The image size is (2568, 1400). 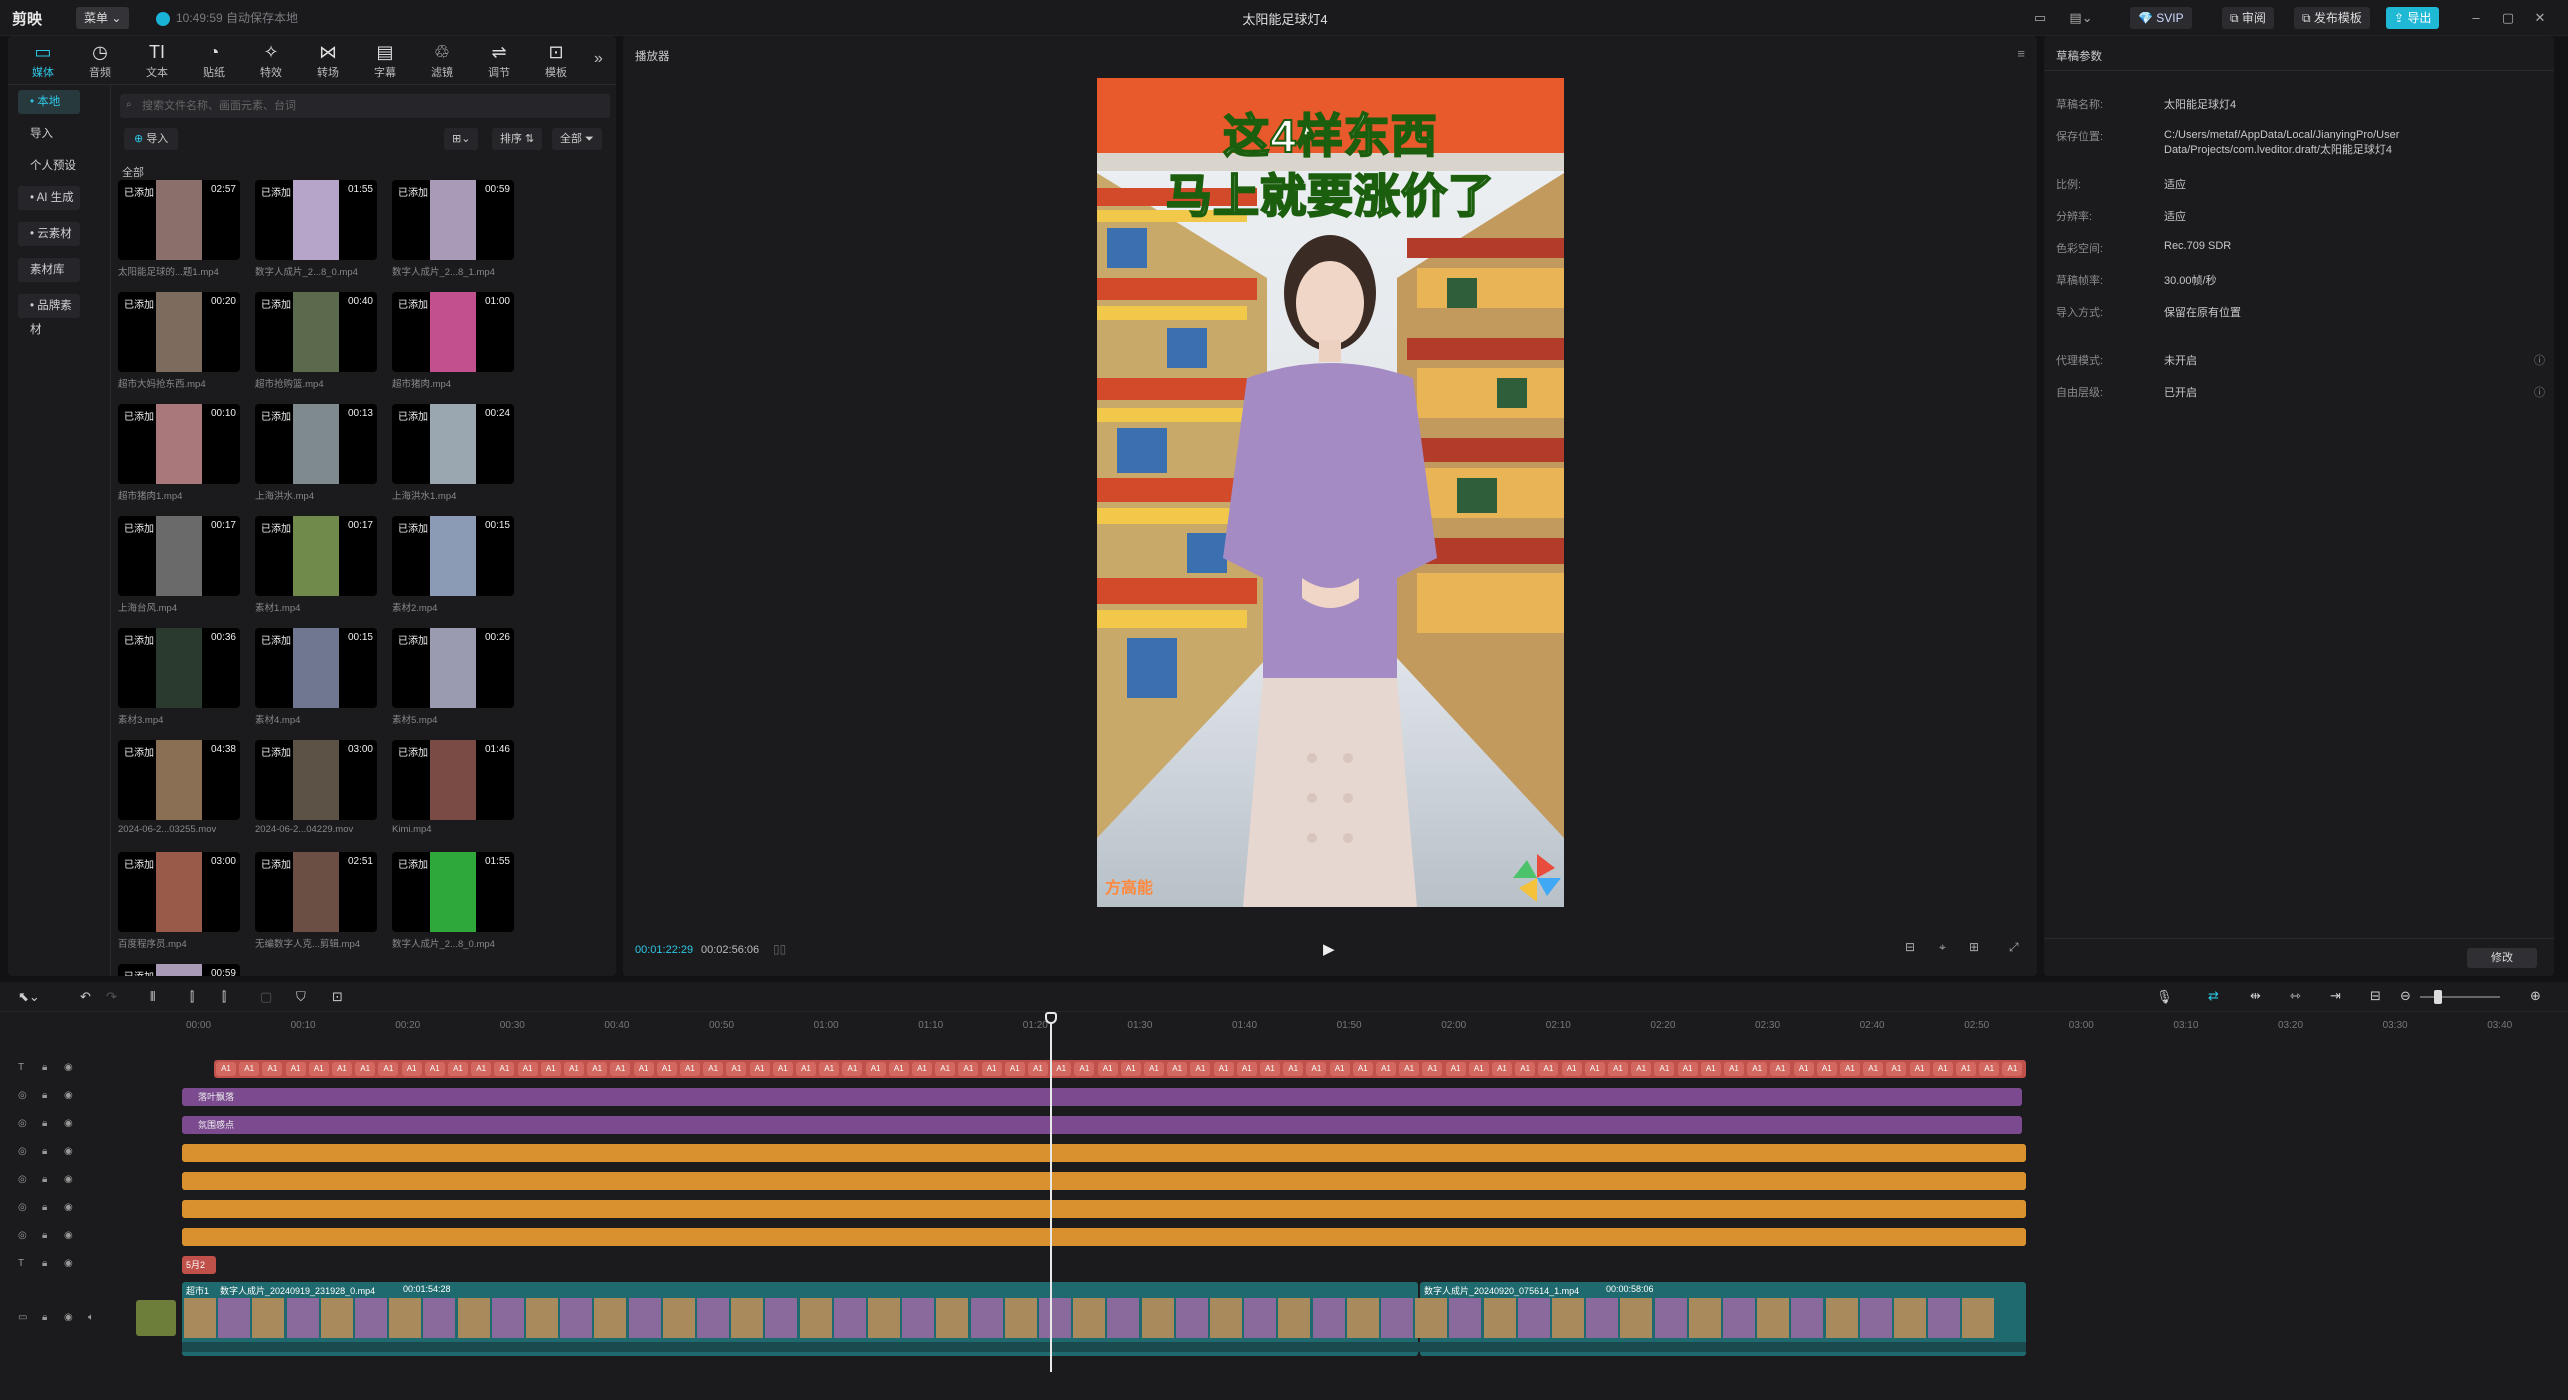 What do you see at coordinates (179, 341) in the screenshot?
I see `media-item: 已添加 00:20 超市大妈抢东西.mp4` at bounding box center [179, 341].